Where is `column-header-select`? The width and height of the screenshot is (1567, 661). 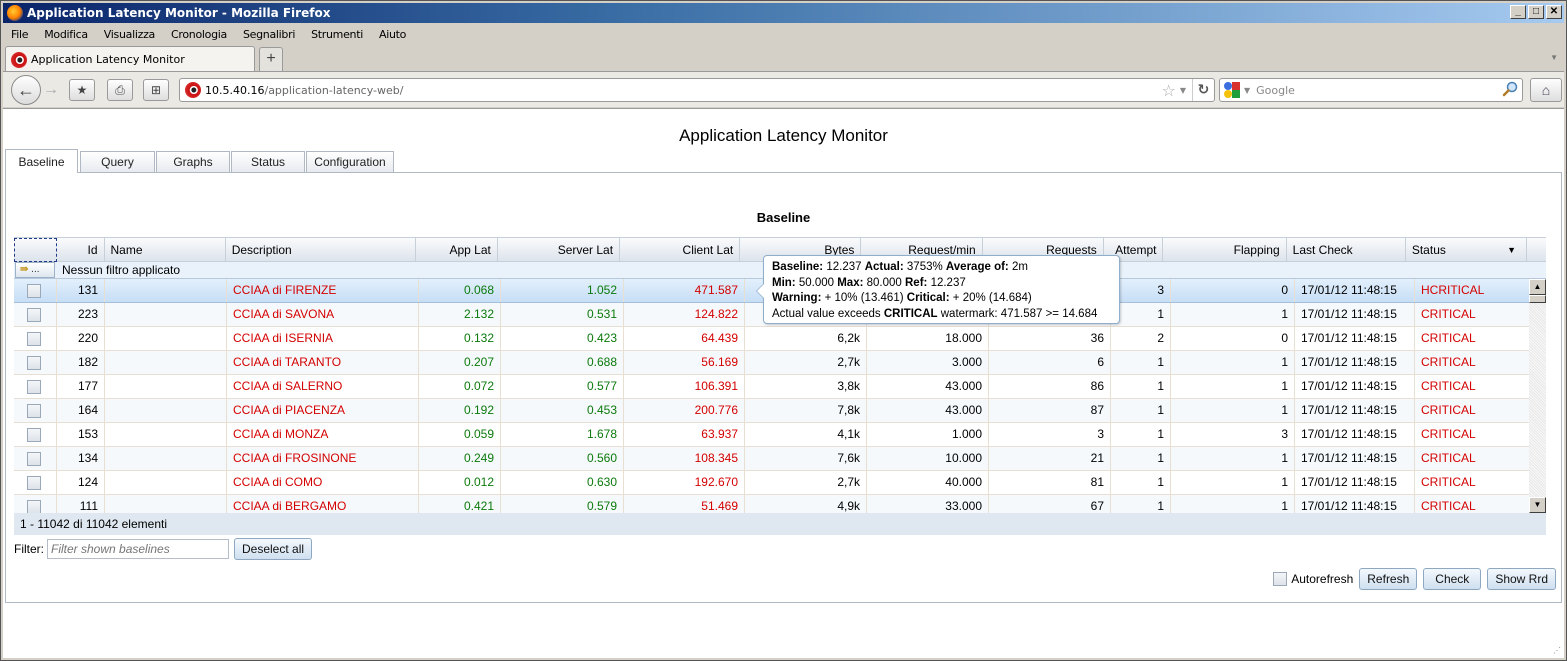
column-header-select is located at coordinates (35, 250).